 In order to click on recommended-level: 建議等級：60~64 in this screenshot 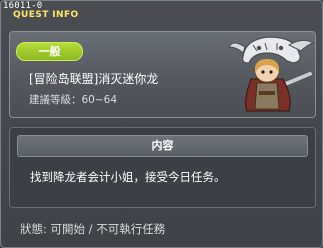, I will do `click(73, 100)`.